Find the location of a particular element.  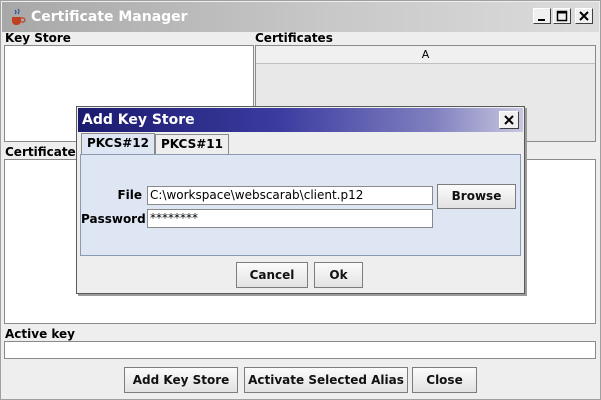

cancel-button: Cancel is located at coordinates (272, 275).